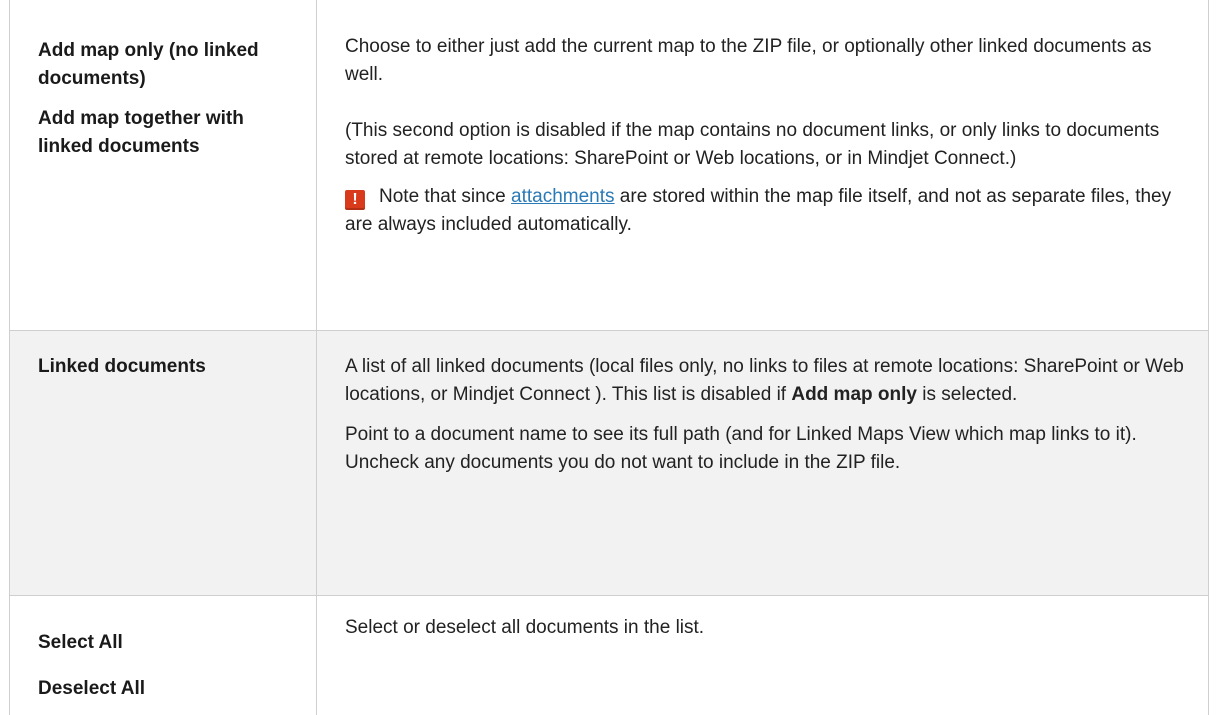 The image size is (1225, 715). I want to click on exclamation-warning-icon: !, so click(355, 200).